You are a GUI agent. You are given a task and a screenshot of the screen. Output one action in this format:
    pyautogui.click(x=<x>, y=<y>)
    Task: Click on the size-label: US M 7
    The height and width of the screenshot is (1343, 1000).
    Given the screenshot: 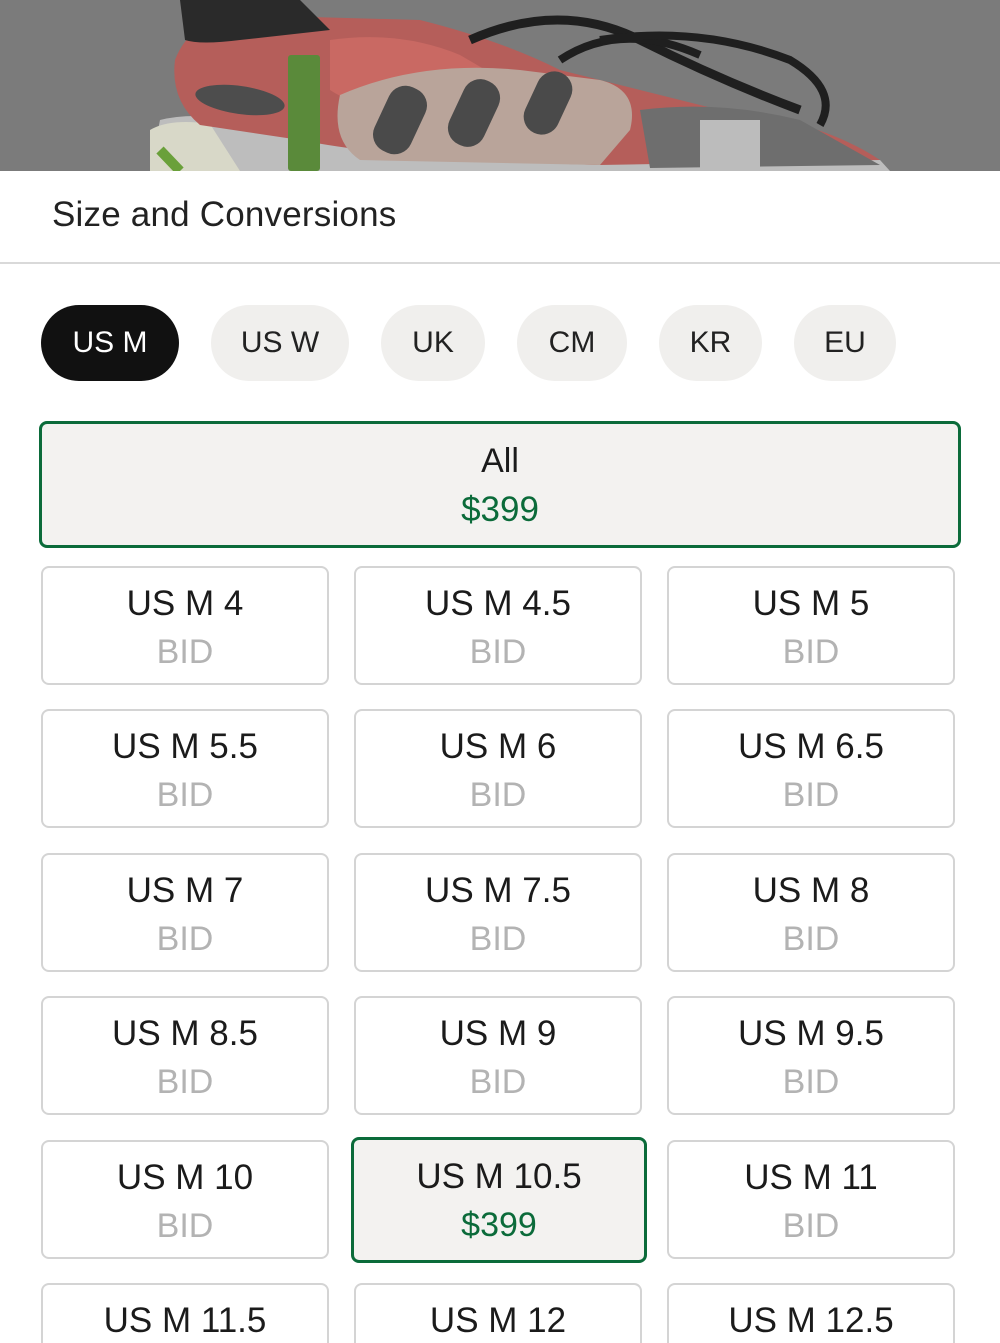 What is the action you would take?
    pyautogui.click(x=185, y=890)
    